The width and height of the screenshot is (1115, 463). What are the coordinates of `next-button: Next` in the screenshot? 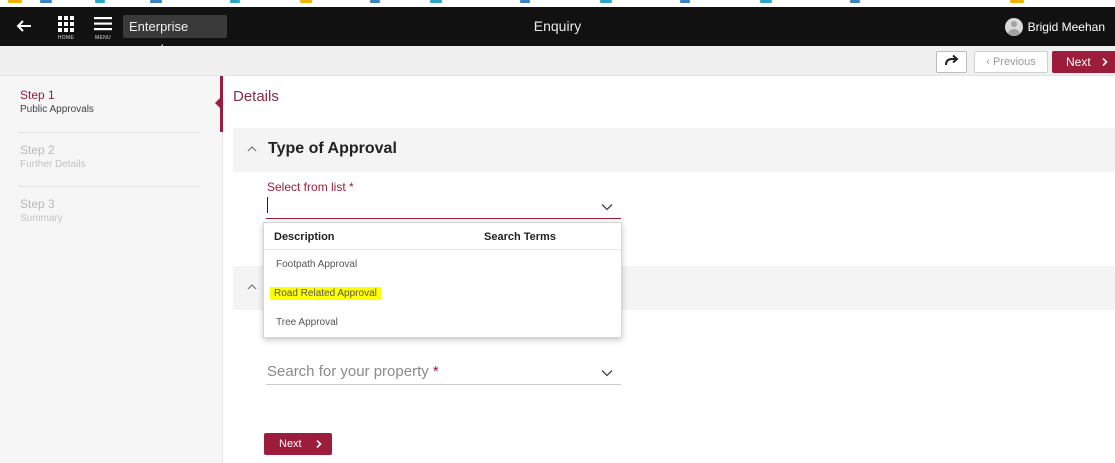 It's located at (298, 444).